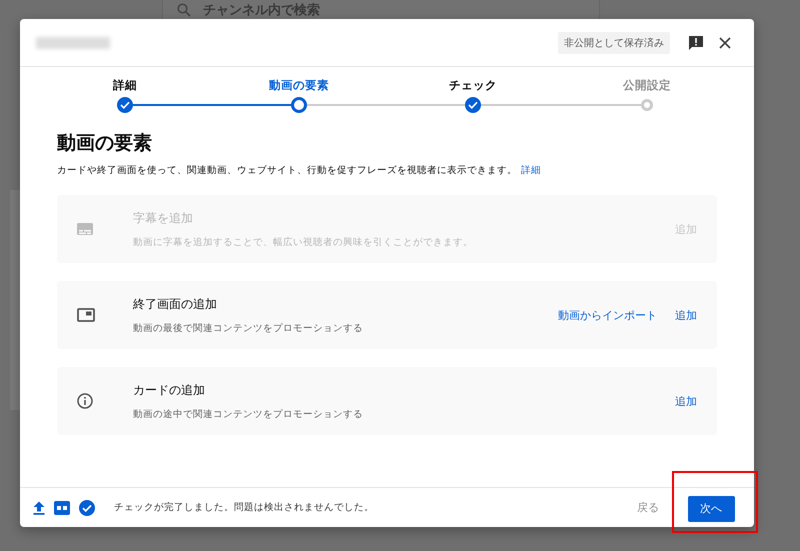 This screenshot has width=800, height=551. Describe the element at coordinates (248, 328) in the screenshot. I see `item-description: 動画の最後で関連コンテンツをプロモーションする` at that location.